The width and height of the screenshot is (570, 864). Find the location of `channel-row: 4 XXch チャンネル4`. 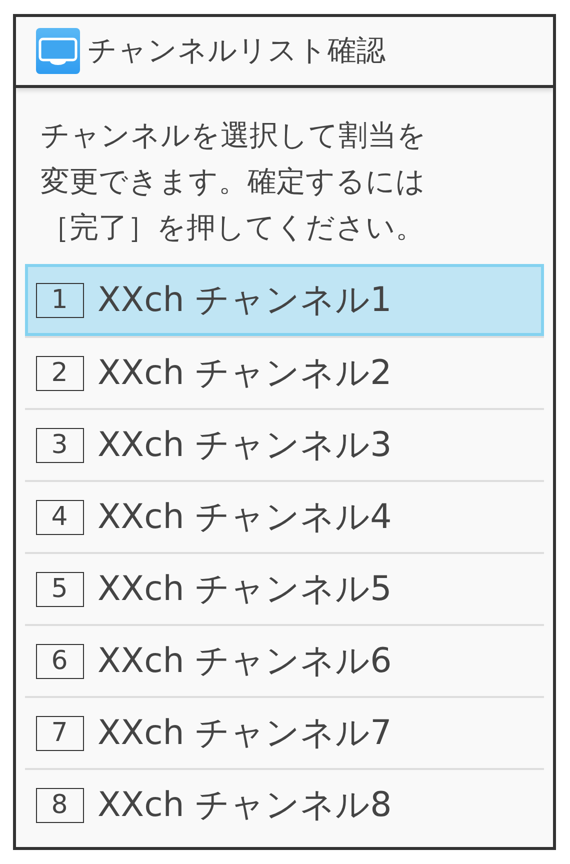

channel-row: 4 XXch チャンネル4 is located at coordinates (284, 516).